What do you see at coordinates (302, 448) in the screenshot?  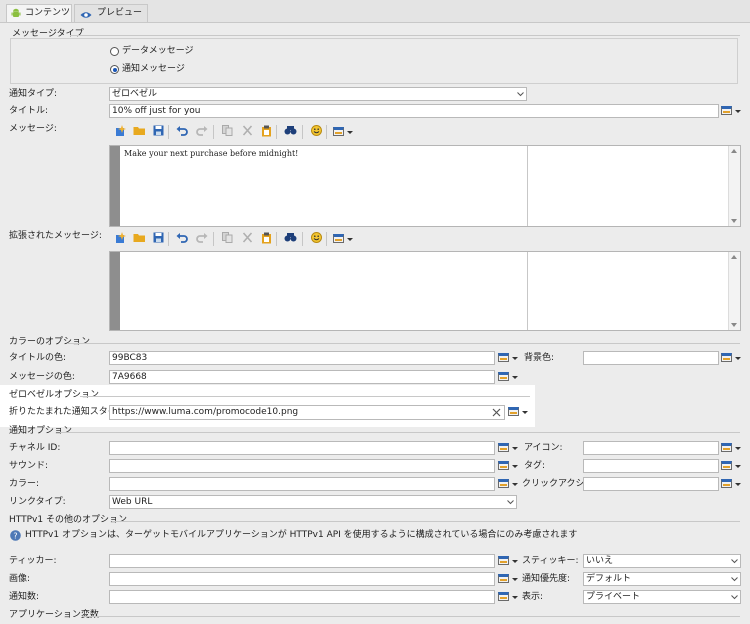 I see `channel-id-input` at bounding box center [302, 448].